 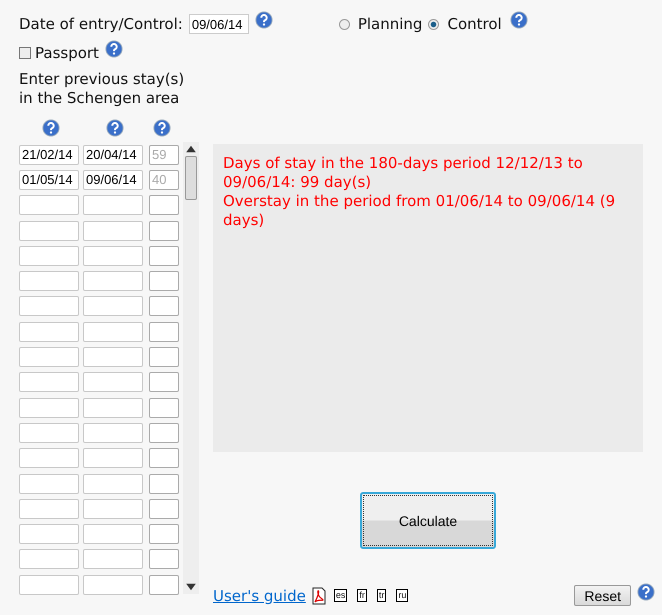 What do you see at coordinates (259, 595) in the screenshot?
I see `users-guide-link: User's guide` at bounding box center [259, 595].